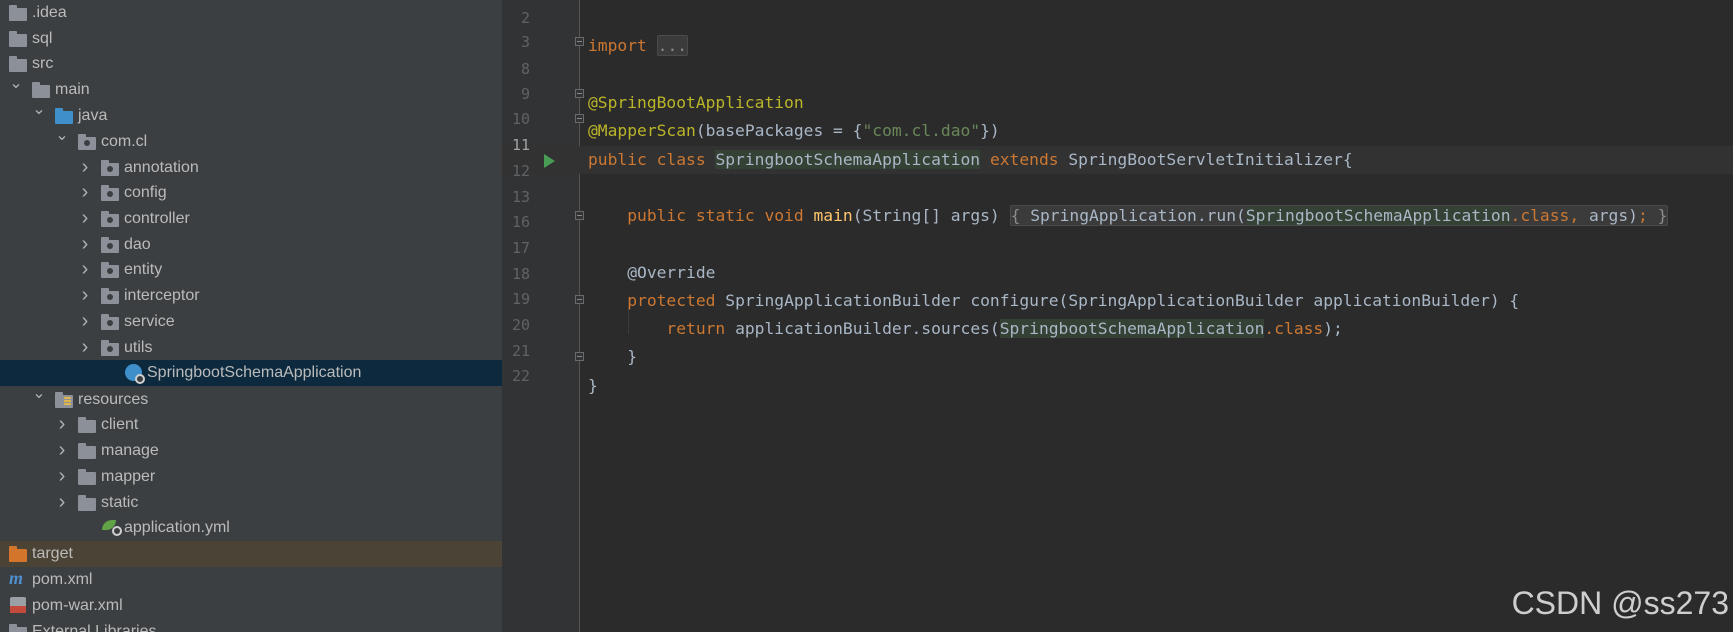 This screenshot has height=632, width=1733. I want to click on tree-item-label: java, so click(93, 115).